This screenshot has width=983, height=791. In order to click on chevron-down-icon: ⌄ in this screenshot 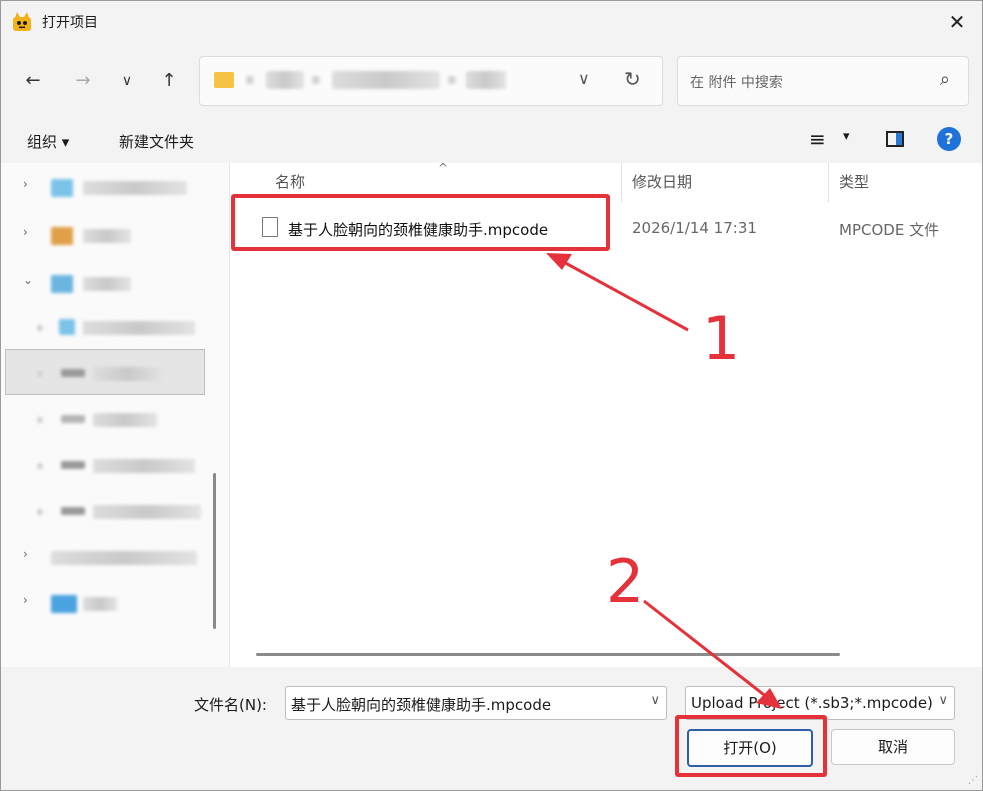, I will do `click(28, 280)`.